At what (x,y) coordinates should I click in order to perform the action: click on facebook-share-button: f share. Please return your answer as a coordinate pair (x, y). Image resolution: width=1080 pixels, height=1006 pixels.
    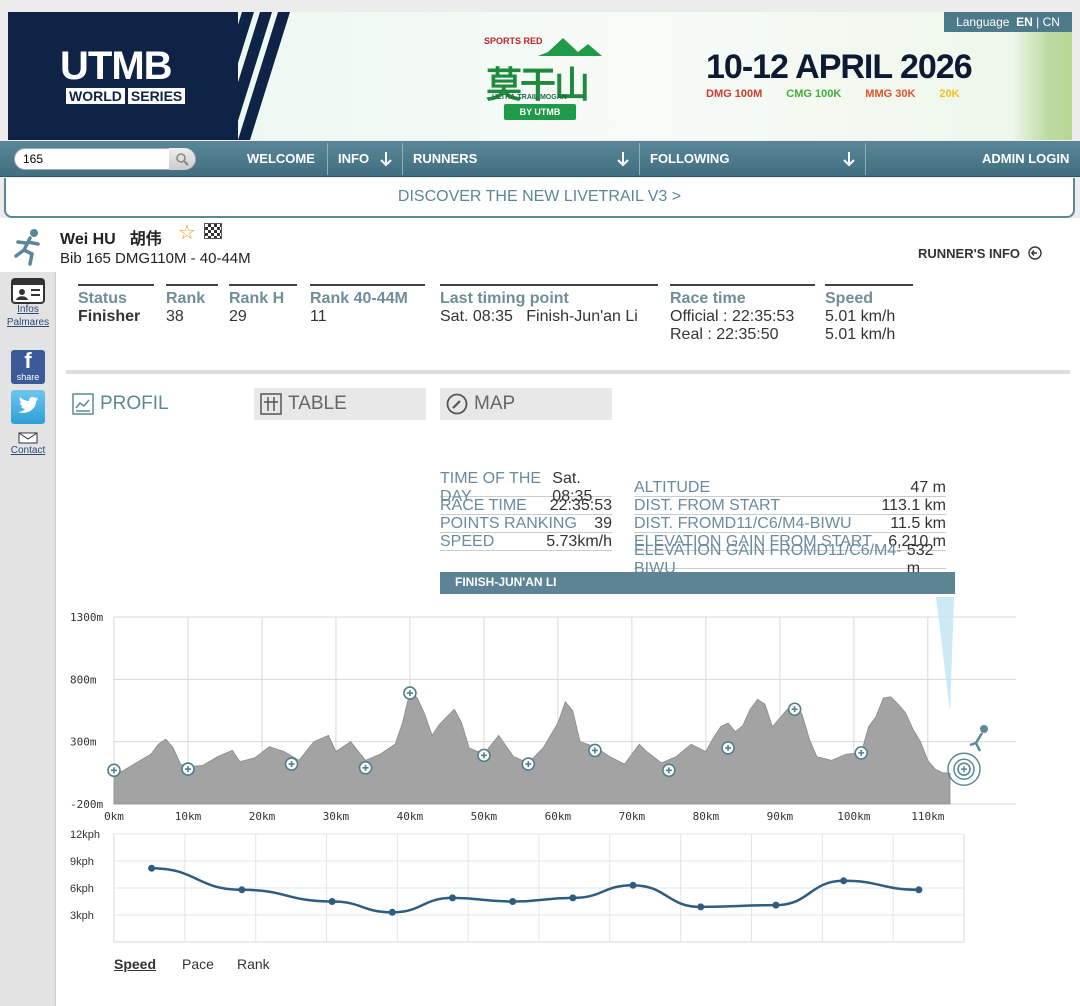
    Looking at the image, I should click on (28, 367).